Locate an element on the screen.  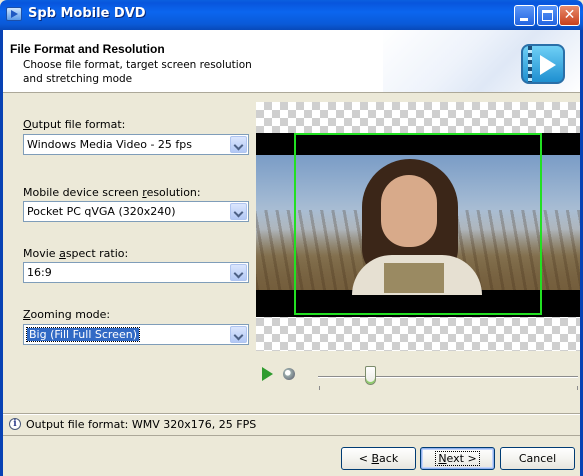
back-button: < Back is located at coordinates (378, 458).